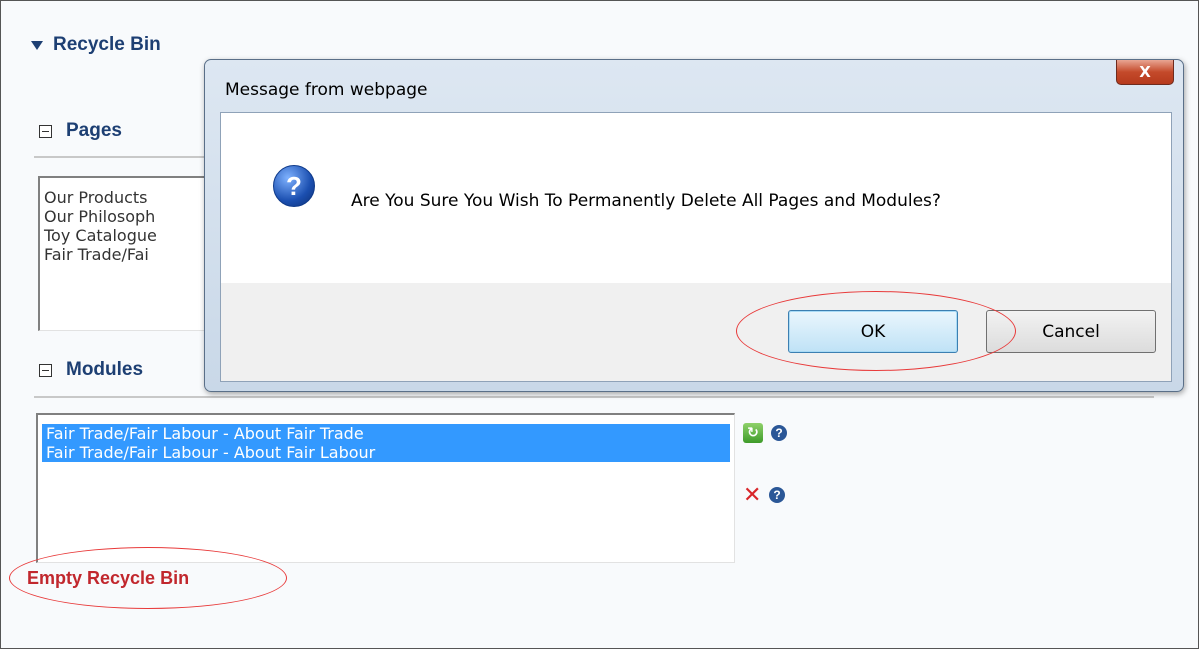 Image resolution: width=1199 pixels, height=649 pixels. I want to click on pages-header: Pages, so click(80, 131).